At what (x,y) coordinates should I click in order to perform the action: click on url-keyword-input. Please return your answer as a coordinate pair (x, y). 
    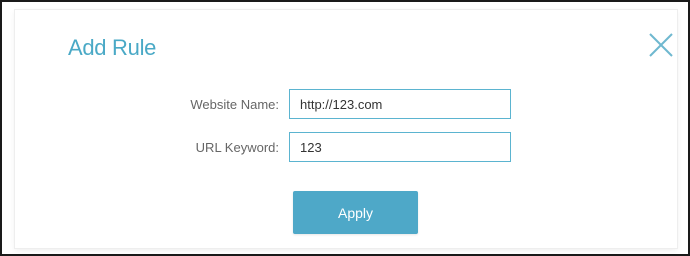
    Looking at the image, I should click on (400, 147).